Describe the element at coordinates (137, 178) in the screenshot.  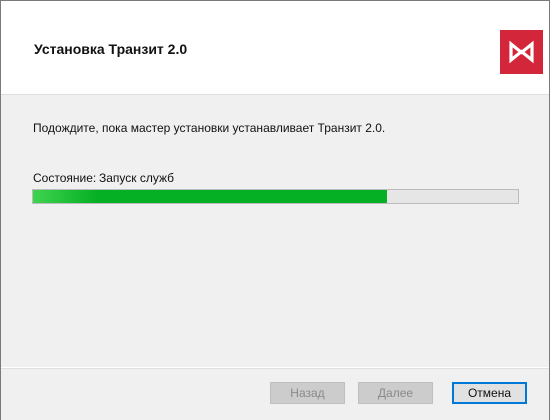
I see `status-value: Запуск служб` at that location.